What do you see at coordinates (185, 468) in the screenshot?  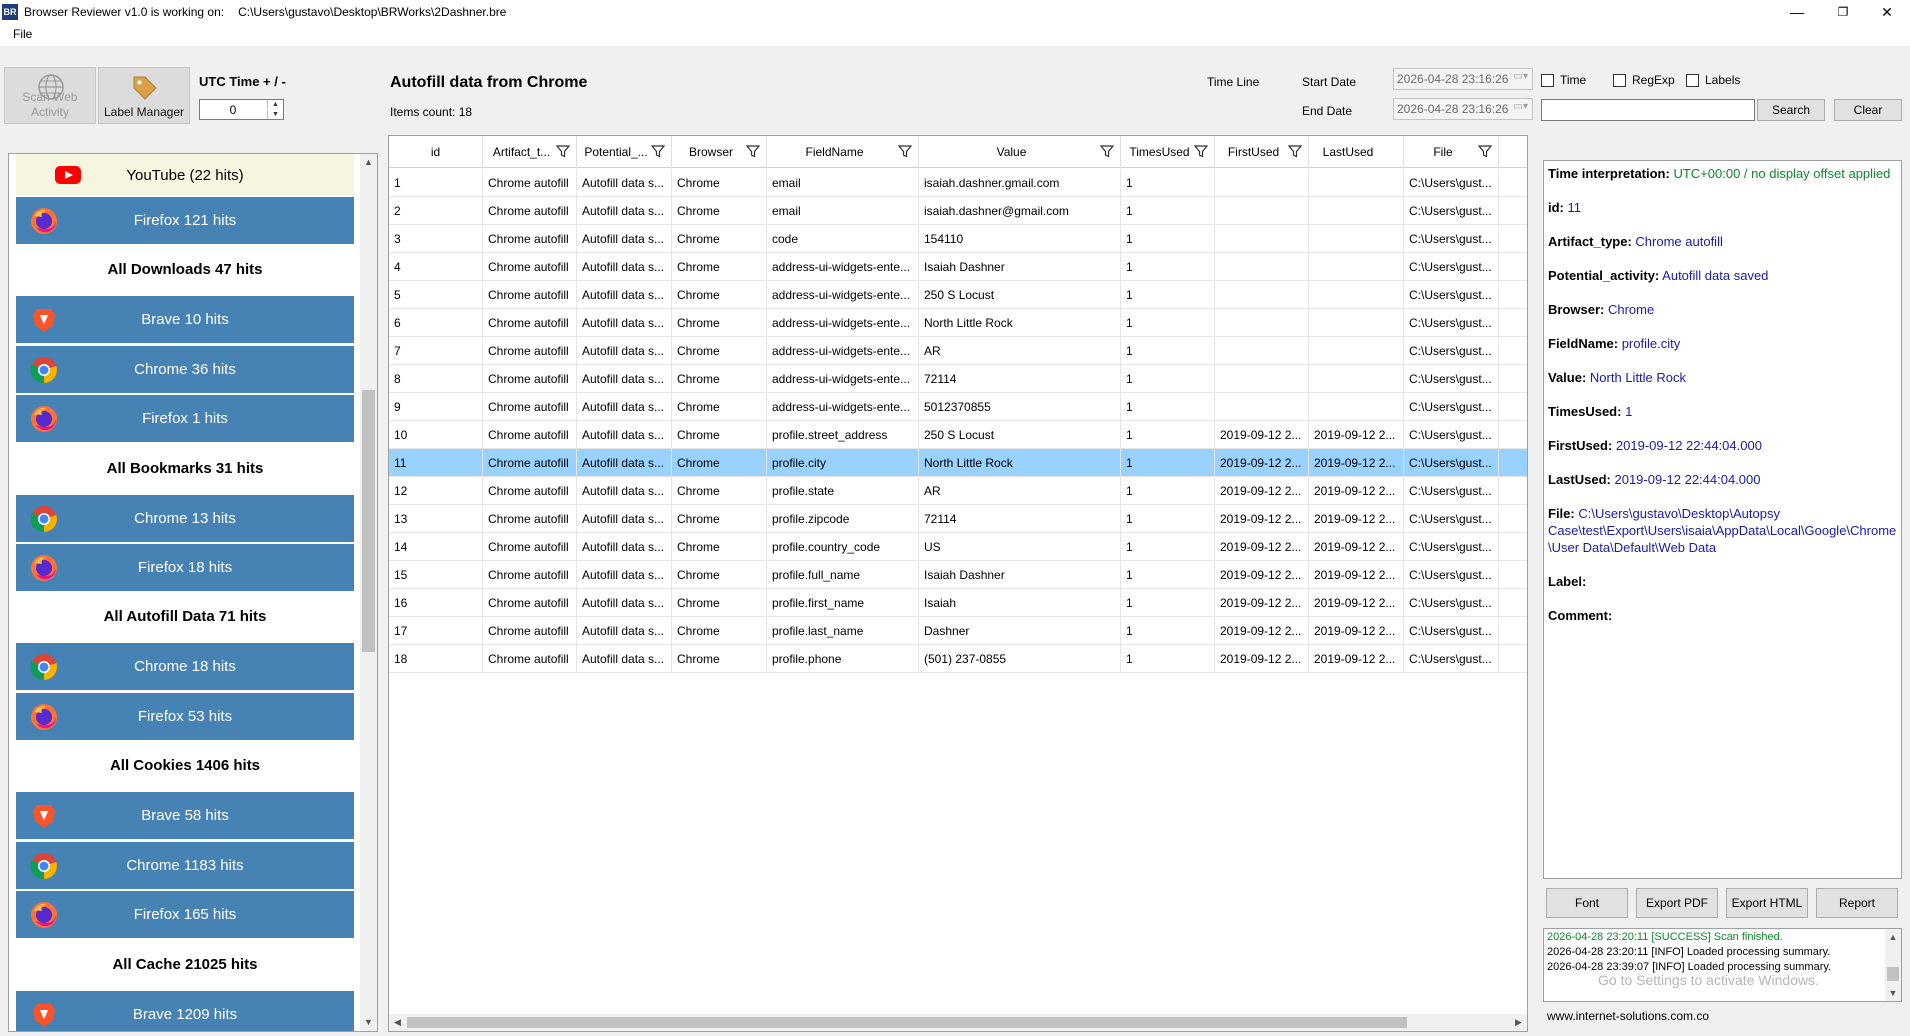 I see `source-group-header: All Bookmarks 31 hits` at bounding box center [185, 468].